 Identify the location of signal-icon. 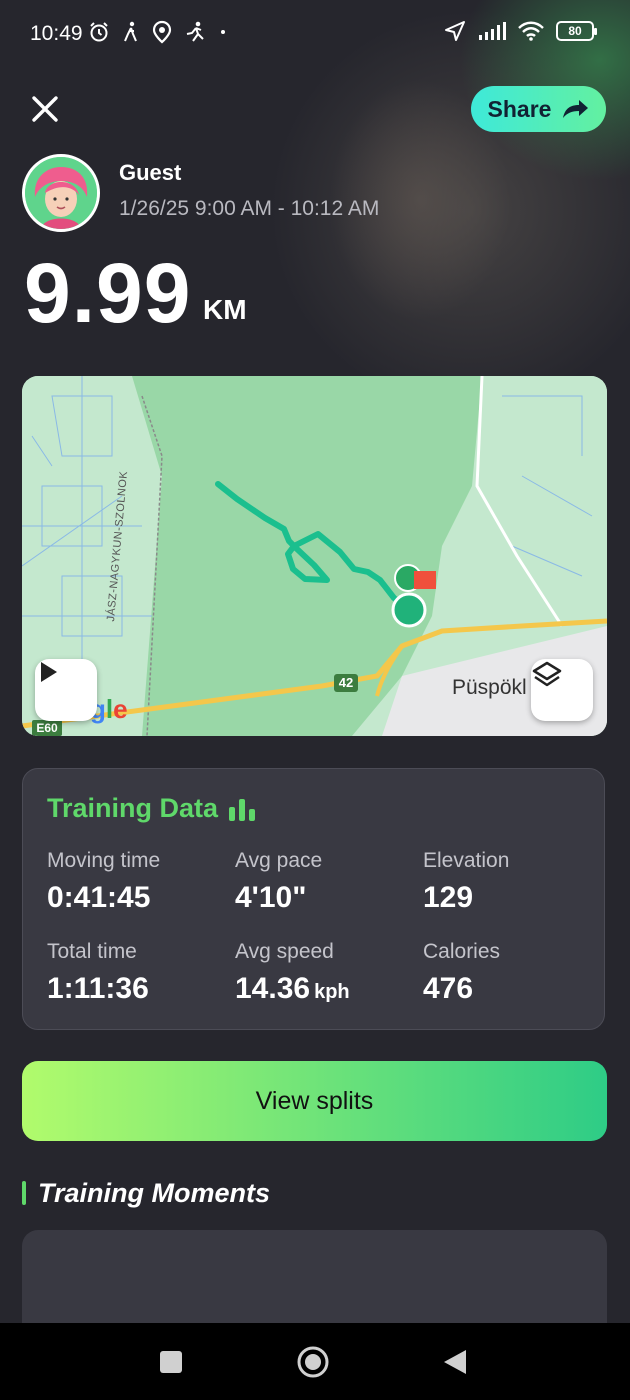
(492, 31).